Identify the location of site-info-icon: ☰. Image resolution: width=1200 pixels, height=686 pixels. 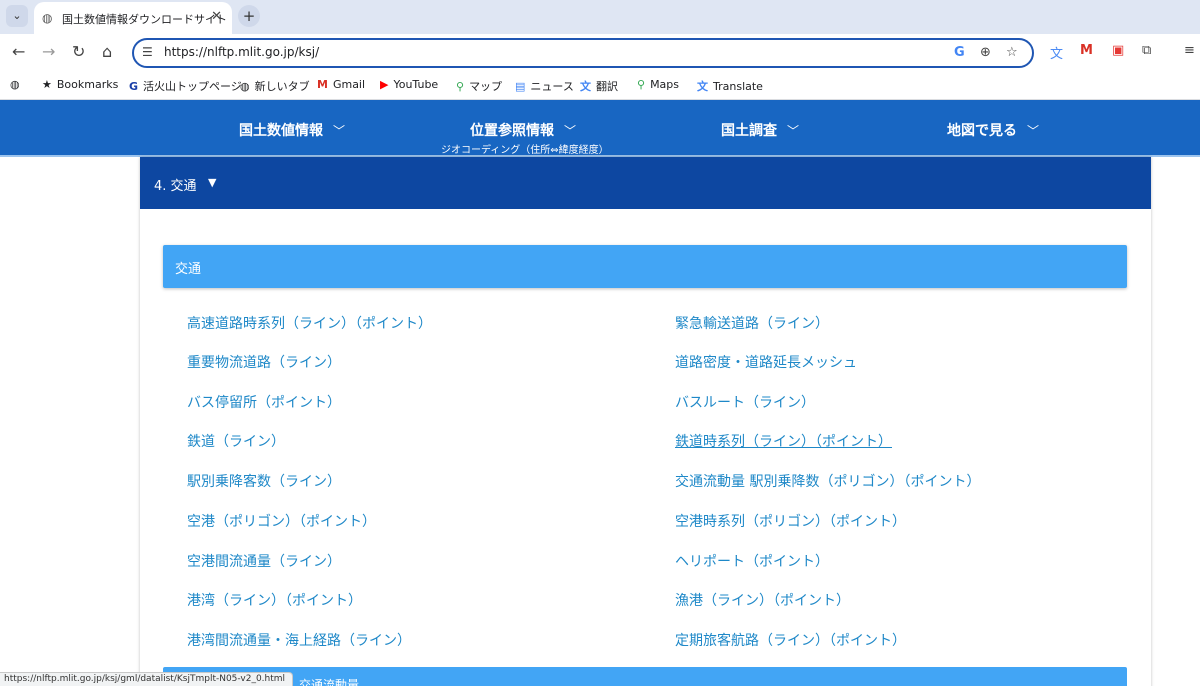
(147, 52).